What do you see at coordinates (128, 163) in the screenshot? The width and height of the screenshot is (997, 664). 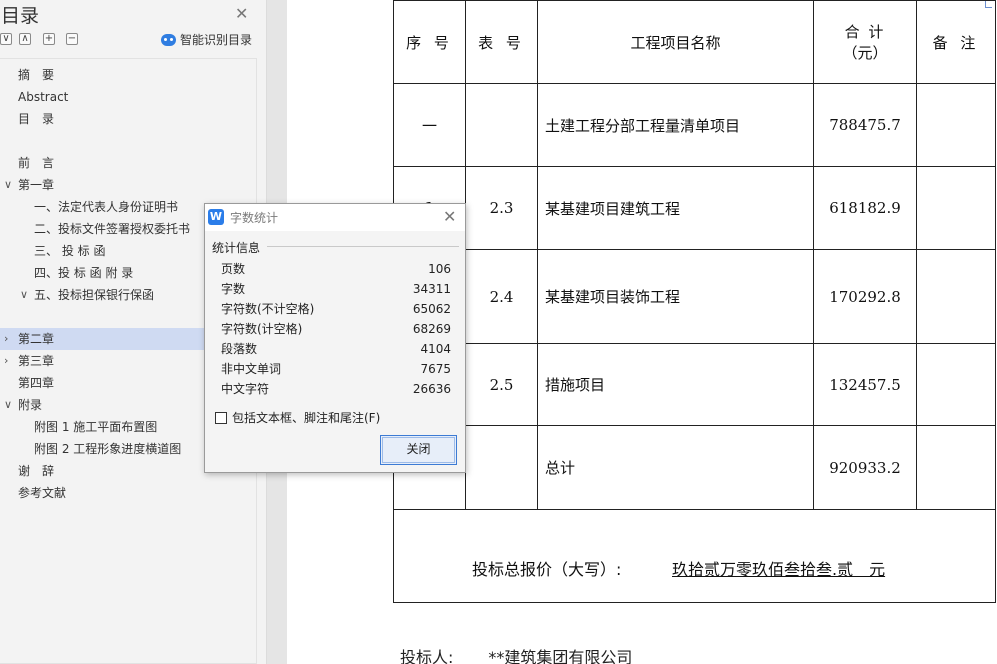 I see `toc-item: 前 言` at bounding box center [128, 163].